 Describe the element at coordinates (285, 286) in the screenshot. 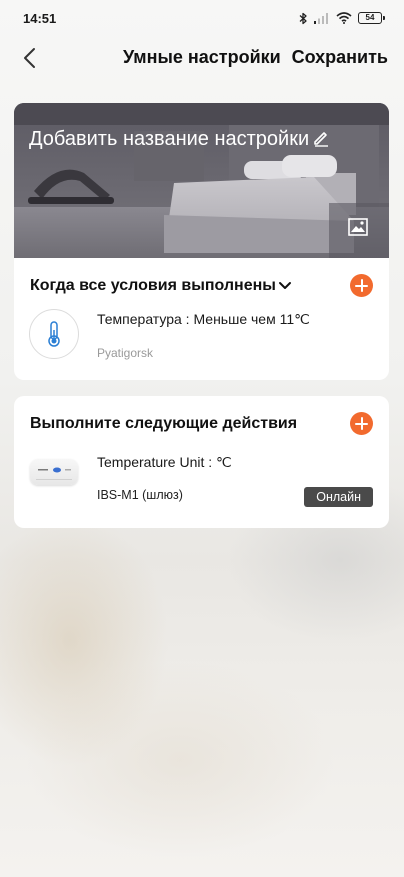

I see `chevron-down-icon` at that location.